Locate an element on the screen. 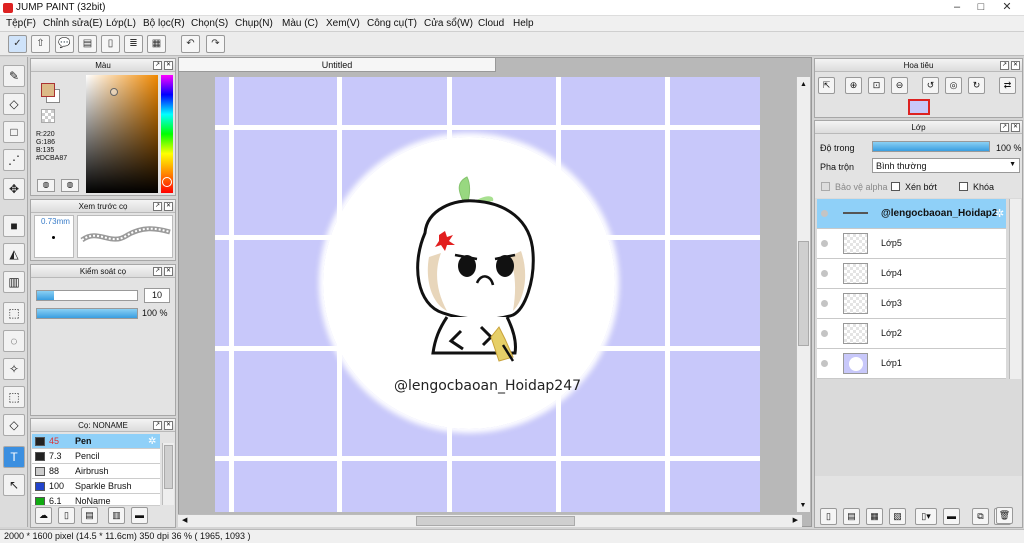 The width and height of the screenshot is (1024, 543). text-tool-icon: T is located at coordinates (14, 457).